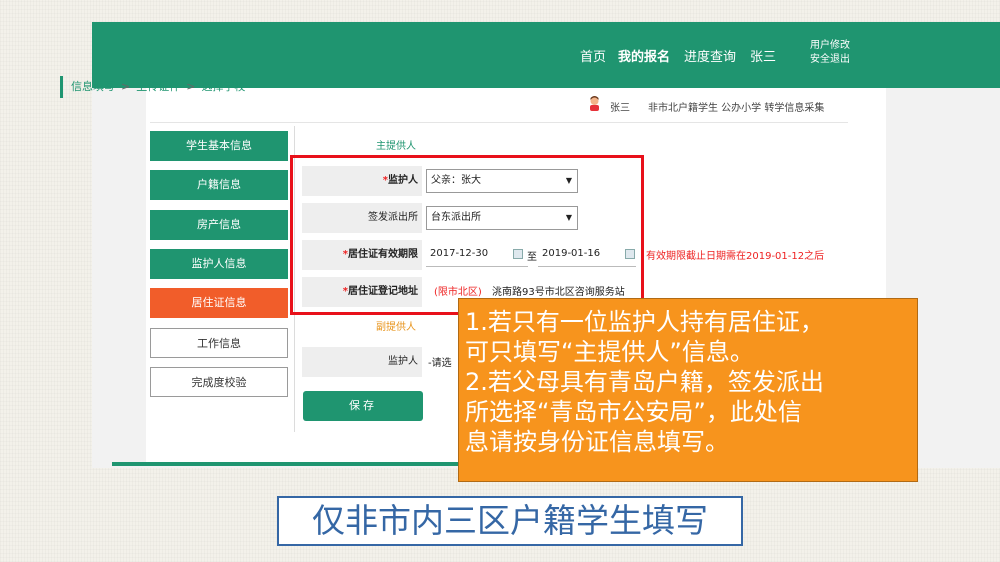 The image size is (1000, 562). Describe the element at coordinates (830, 46) in the screenshot. I see `edit-user-link: 用户修改` at that location.